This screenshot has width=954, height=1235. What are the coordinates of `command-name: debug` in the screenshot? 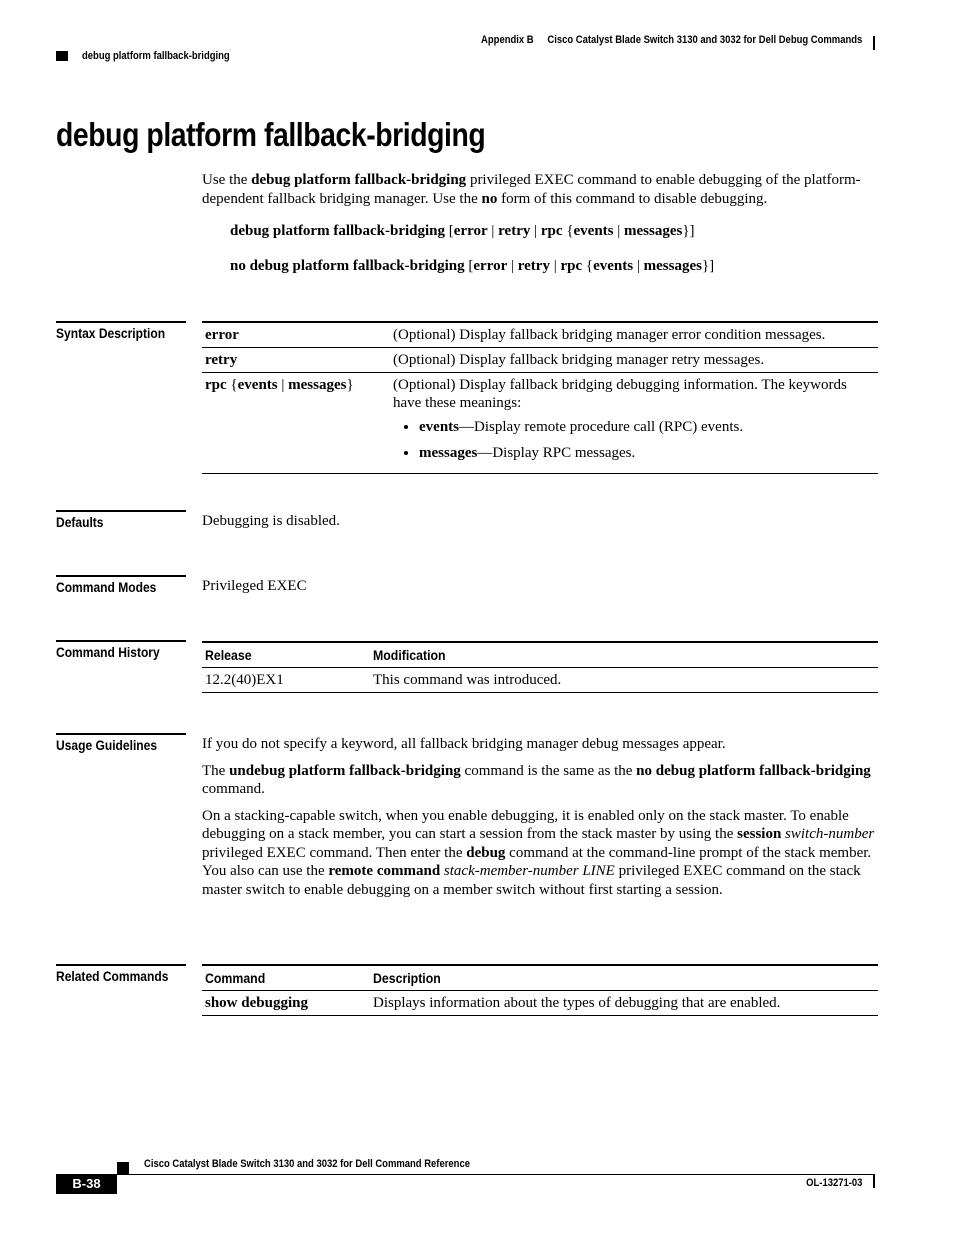 It's located at (486, 852).